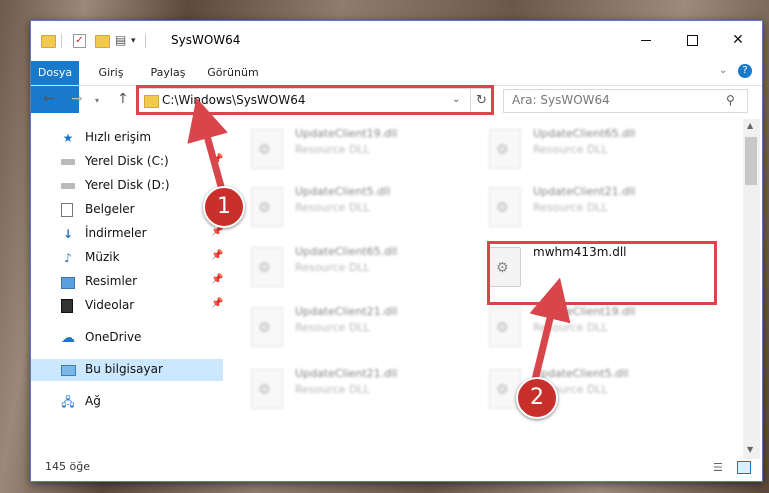 This screenshot has width=769, height=493. What do you see at coordinates (116, 233) in the screenshot?
I see `sidebar-item-label: İndirmeler` at bounding box center [116, 233].